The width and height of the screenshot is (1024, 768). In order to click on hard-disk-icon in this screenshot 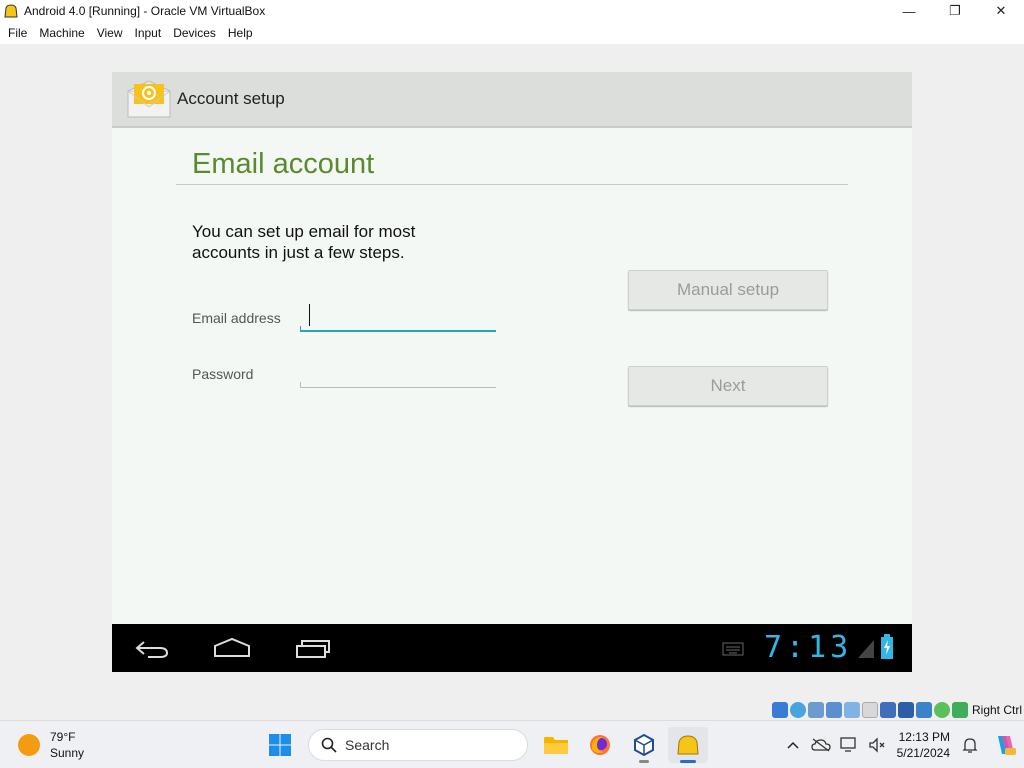, I will do `click(779, 710)`.